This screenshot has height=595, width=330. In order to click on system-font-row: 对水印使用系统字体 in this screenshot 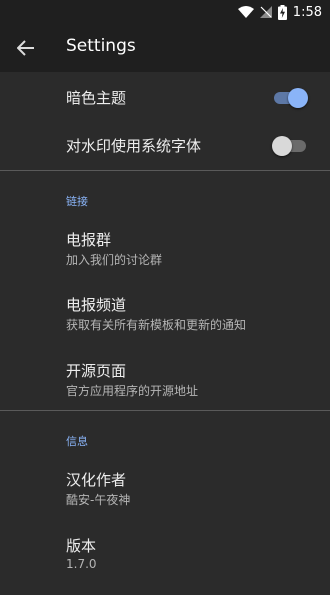, I will do `click(165, 145)`.